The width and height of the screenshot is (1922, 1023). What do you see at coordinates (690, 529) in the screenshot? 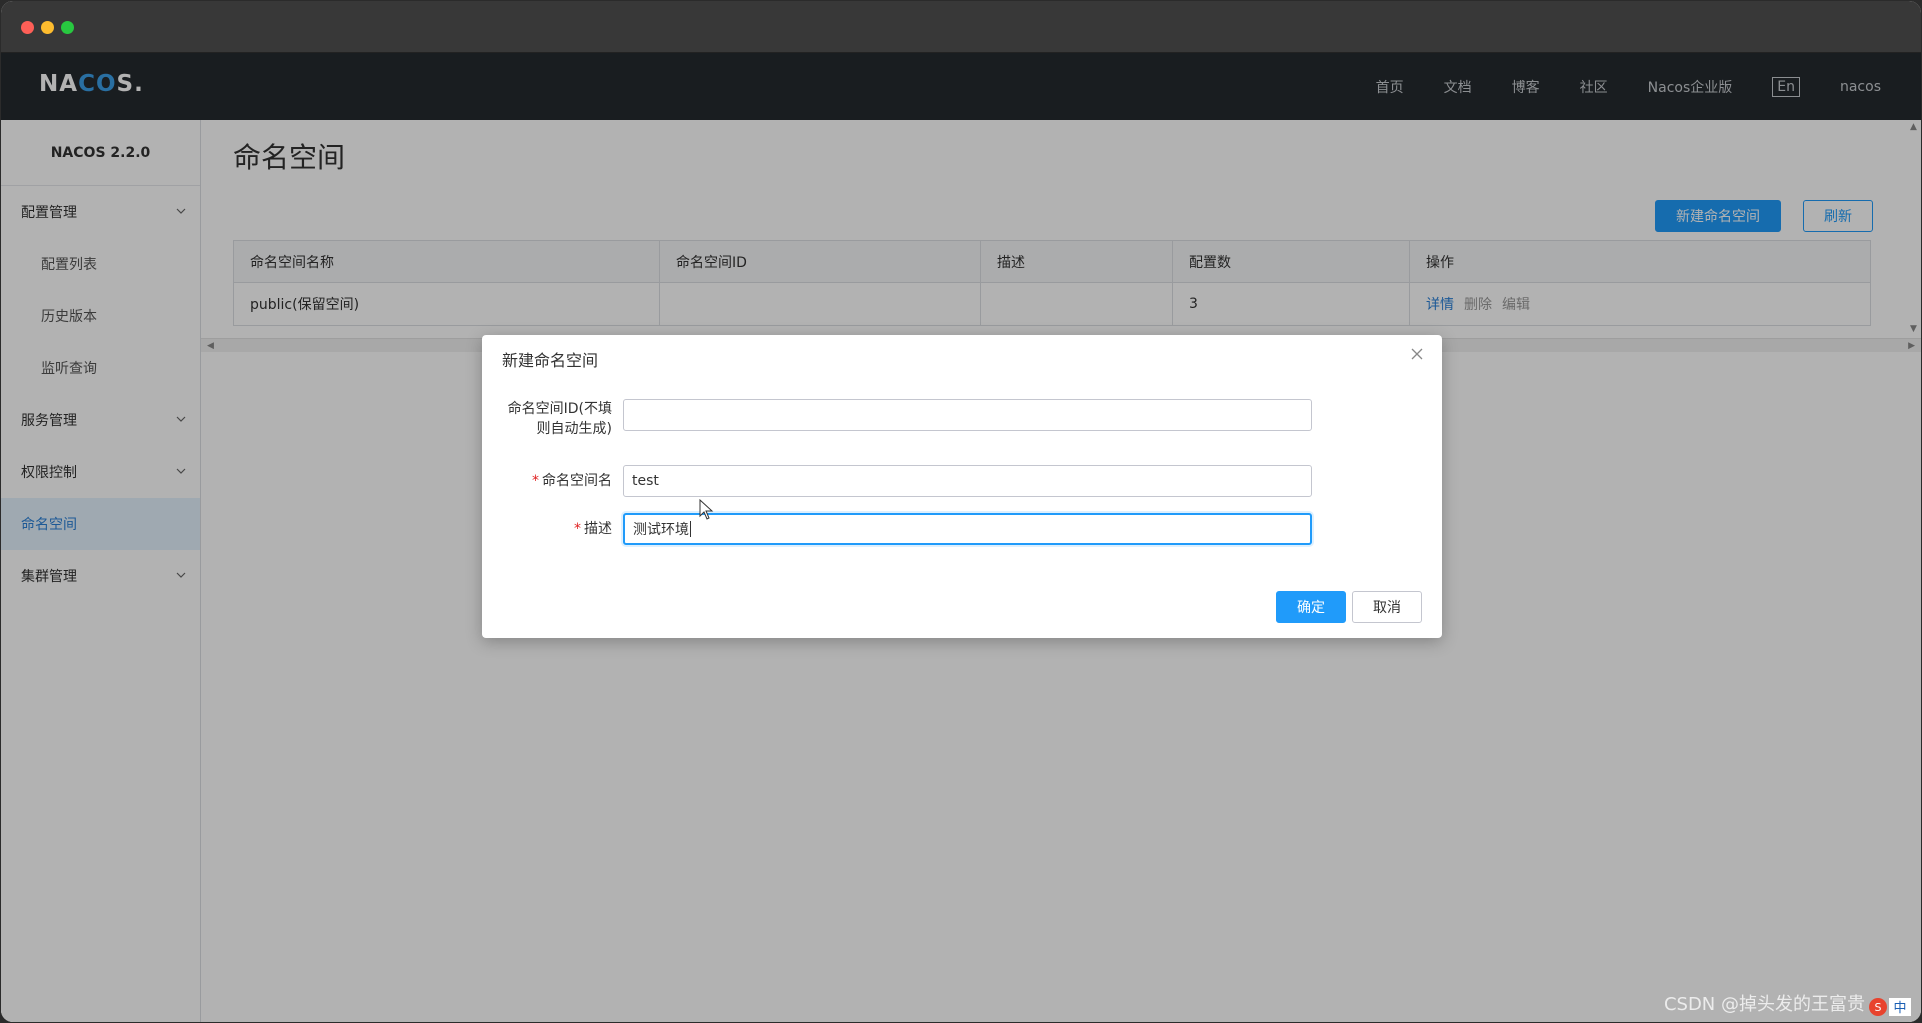
I see `text-caret` at bounding box center [690, 529].